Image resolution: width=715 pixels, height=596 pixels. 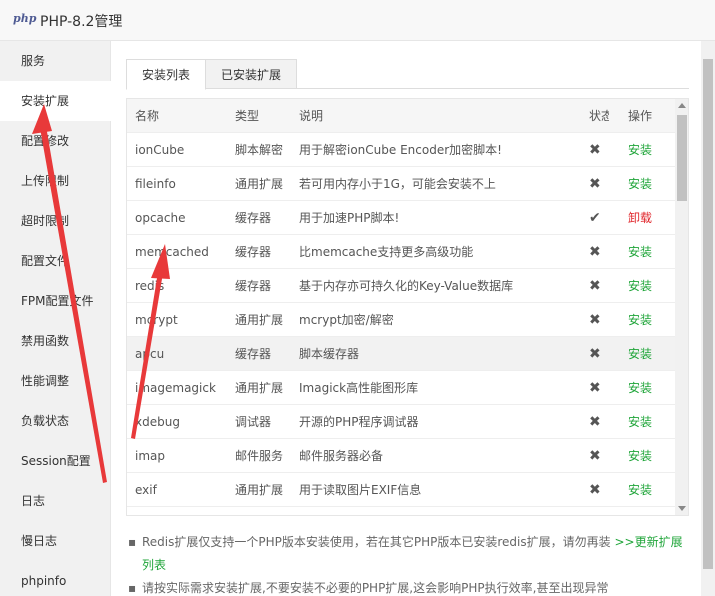 I want to click on annotation-arrows, so click(x=101, y=293).